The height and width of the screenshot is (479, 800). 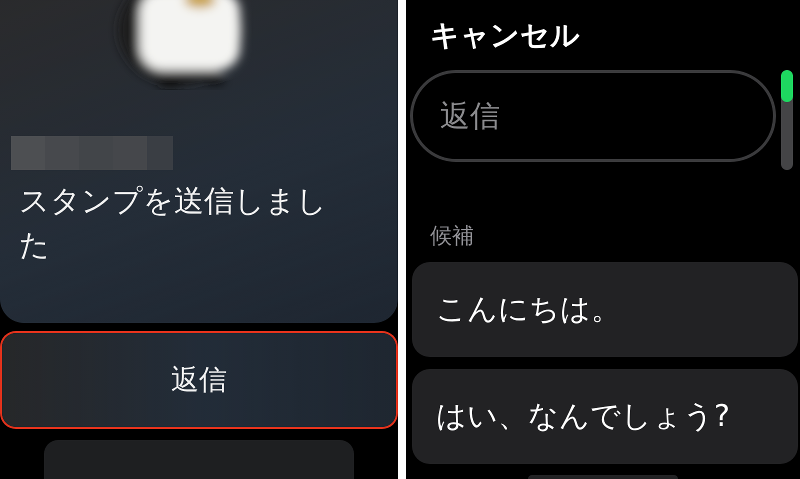 What do you see at coordinates (593, 116) in the screenshot?
I see `reply-field: 返信` at bounding box center [593, 116].